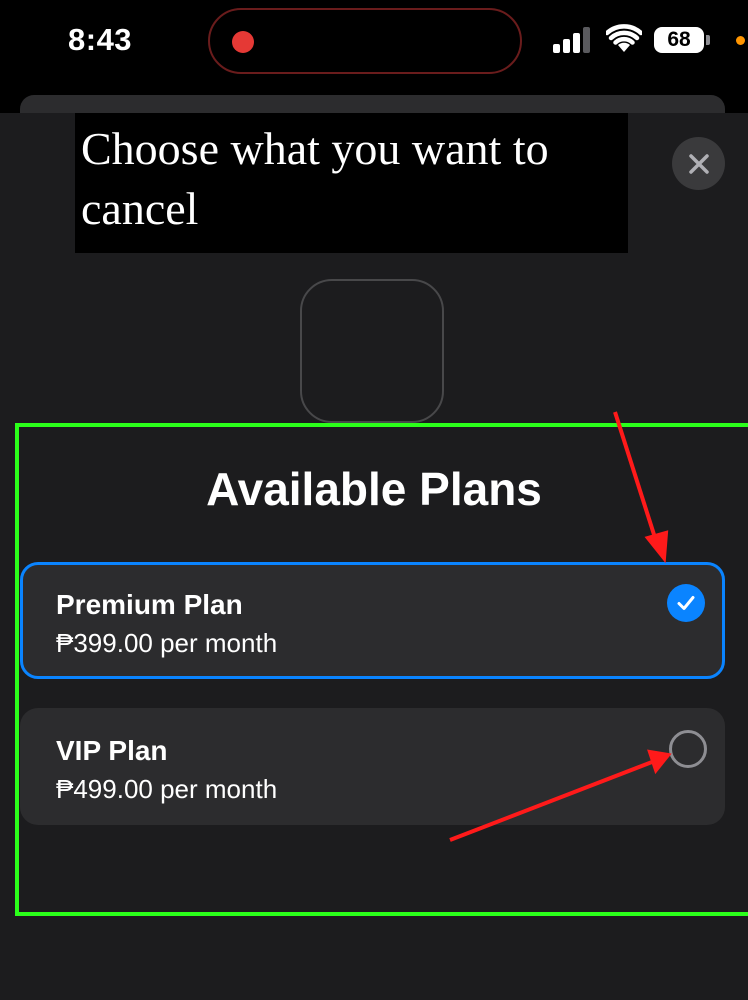 The height and width of the screenshot is (1000, 748). I want to click on privacy-indicator, so click(740, 40).